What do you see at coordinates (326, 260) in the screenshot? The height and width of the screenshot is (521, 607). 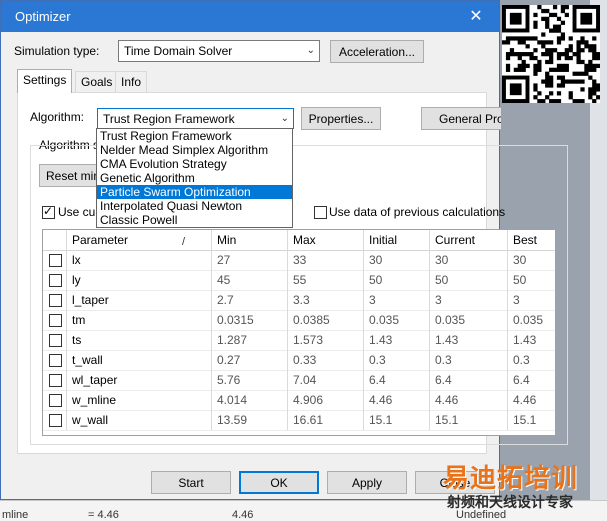 I see `cell-max: 33` at bounding box center [326, 260].